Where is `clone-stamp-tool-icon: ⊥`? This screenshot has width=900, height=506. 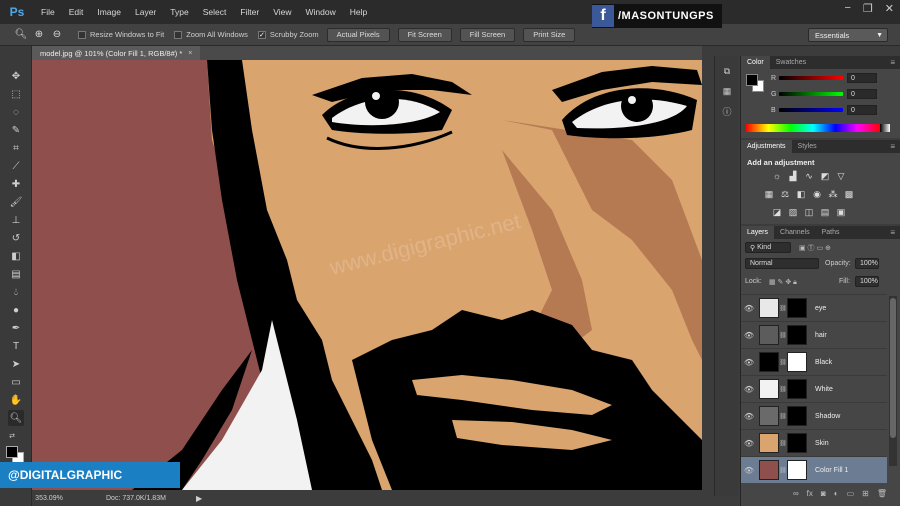 clone-stamp-tool-icon: ⊥ is located at coordinates (16, 220).